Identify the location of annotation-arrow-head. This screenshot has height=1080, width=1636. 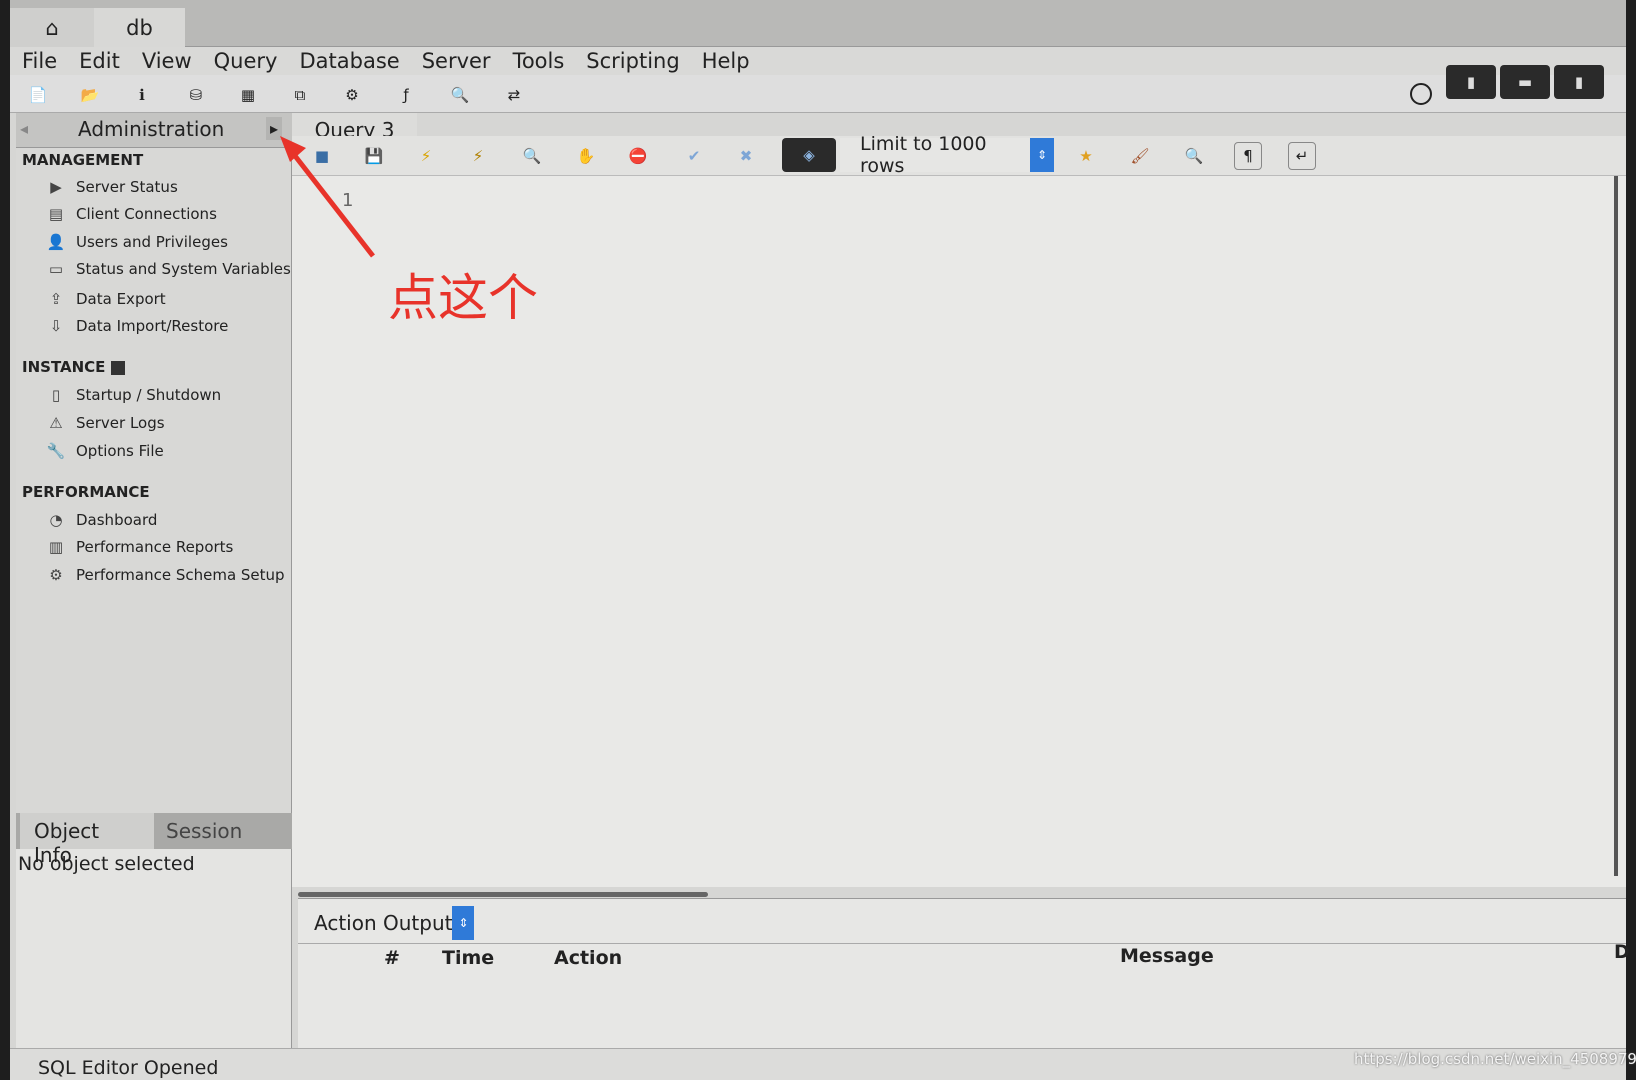
(293, 149).